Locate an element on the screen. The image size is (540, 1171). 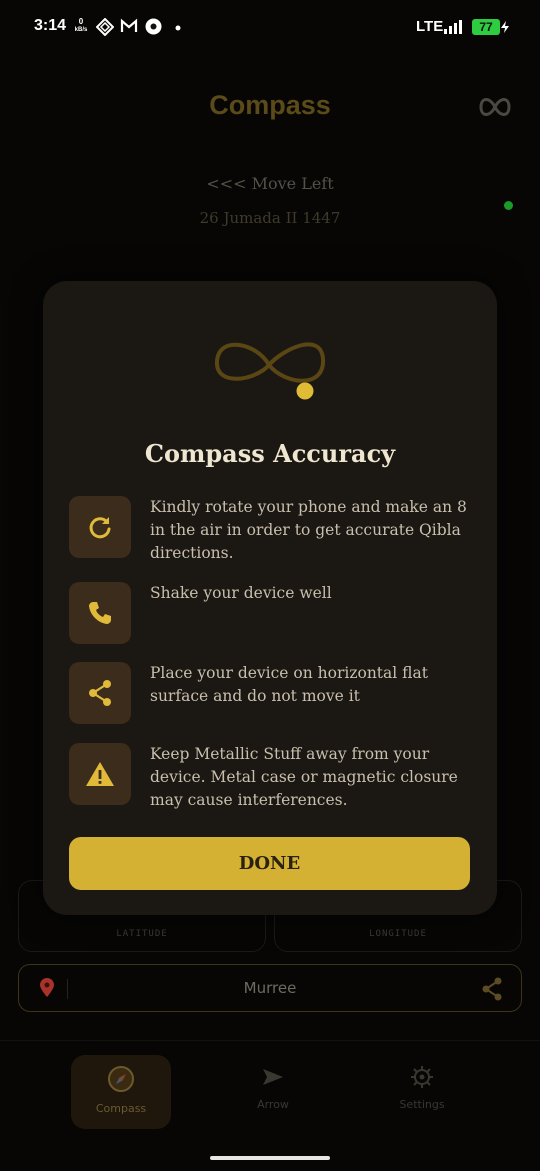
location-name: Murree is located at coordinates (270, 988).